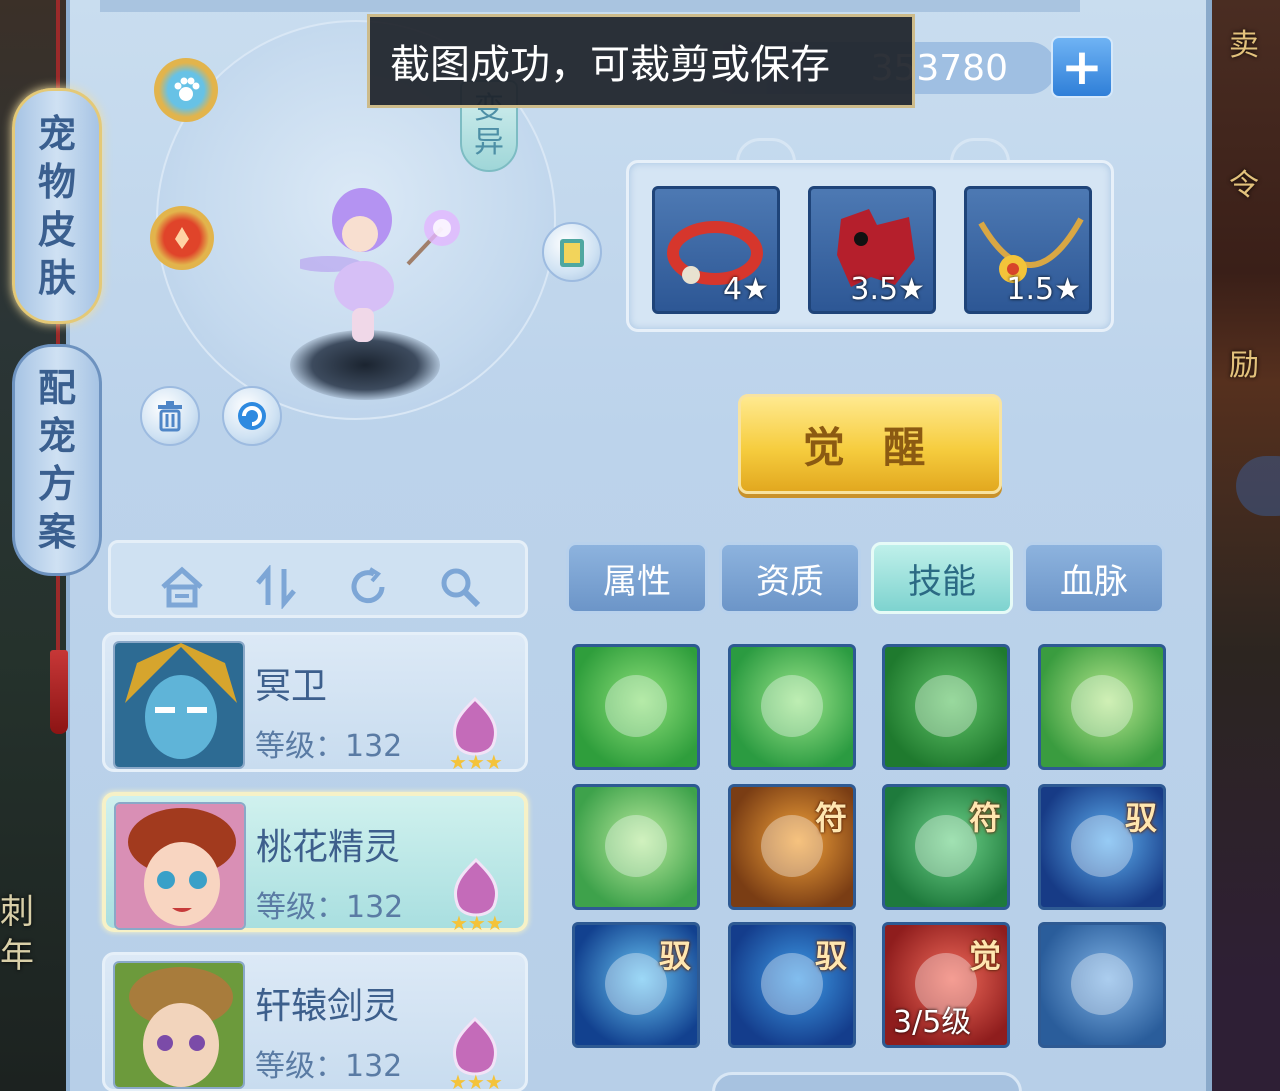 The image size is (1280, 1091). I want to click on equip-stars: 4★, so click(746, 289).